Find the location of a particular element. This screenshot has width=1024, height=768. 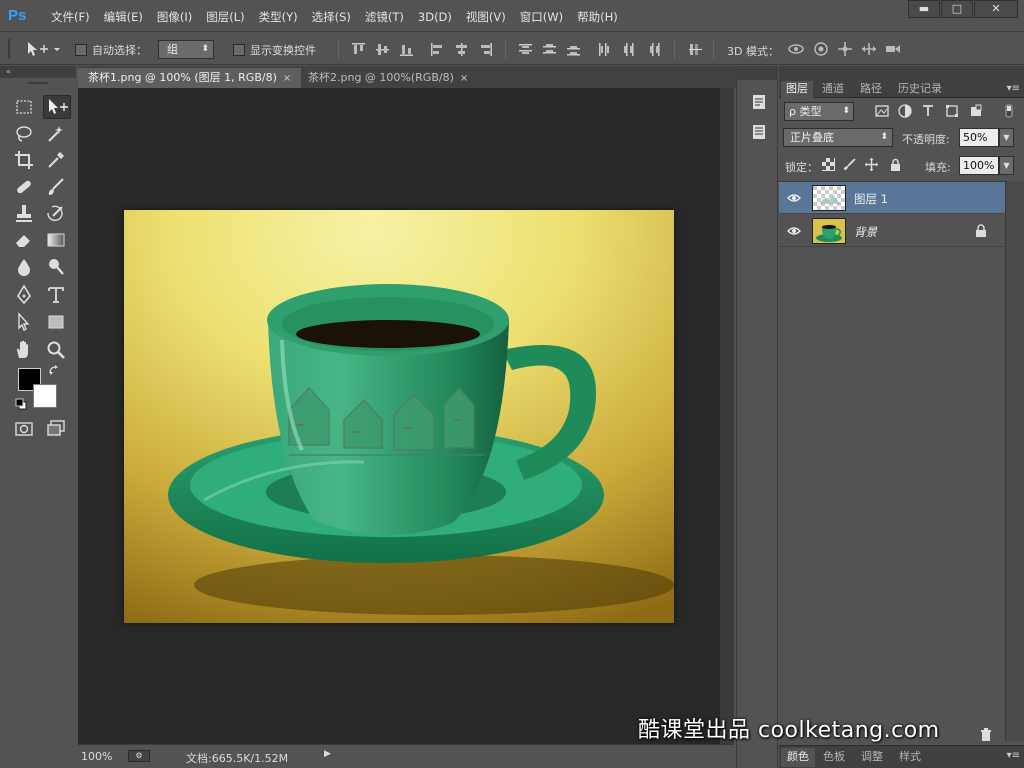

tab-adjustments: 调整 is located at coordinates (872, 757).